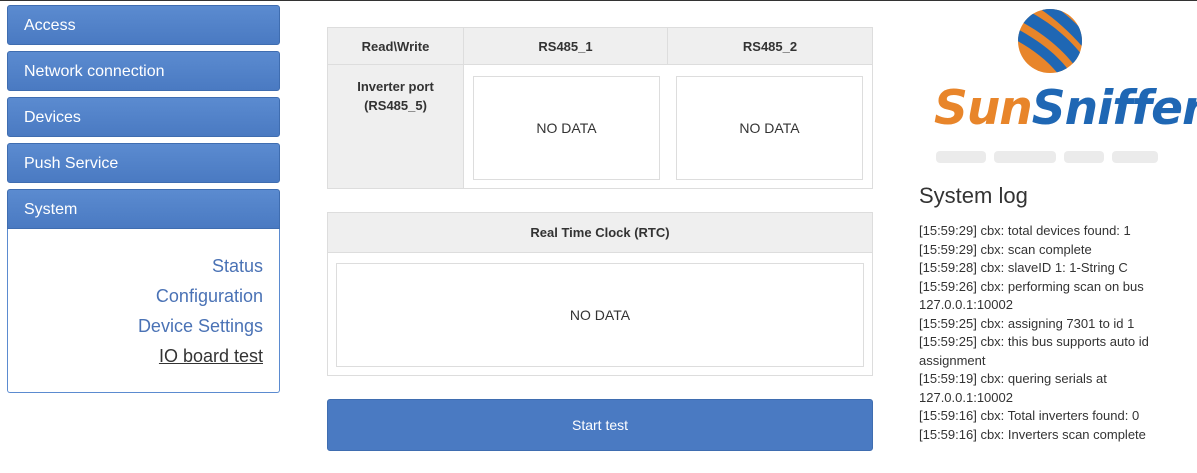 The height and width of the screenshot is (473, 1197). I want to click on log-line: assignment, so click(952, 360).